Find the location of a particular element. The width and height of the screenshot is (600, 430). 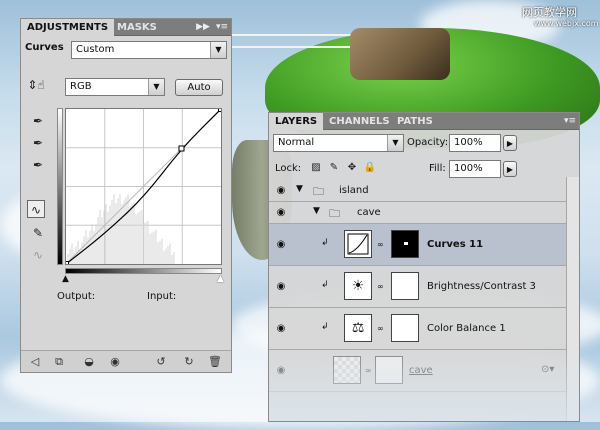

lock-transparency-icon: ▨ is located at coordinates (316, 168).